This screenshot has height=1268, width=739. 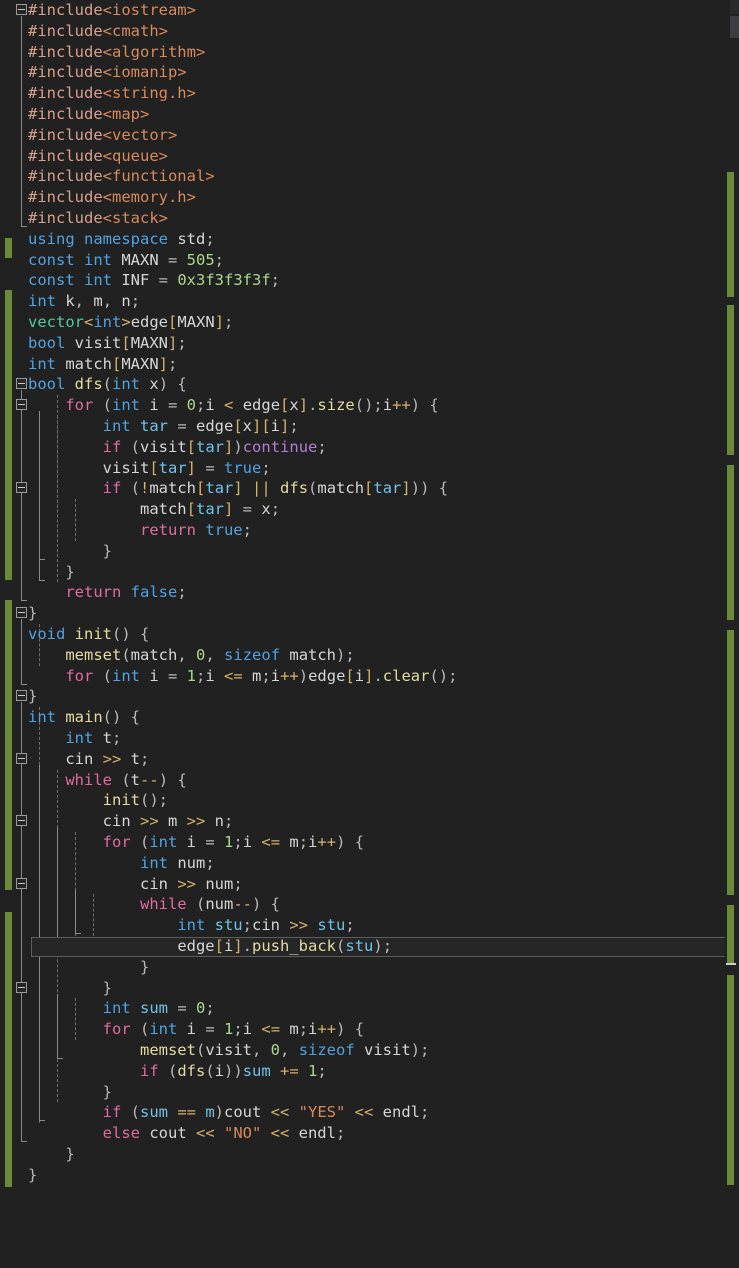 I want to click on code-line: memset(match, 0, sizeof match);, so click(x=191, y=655).